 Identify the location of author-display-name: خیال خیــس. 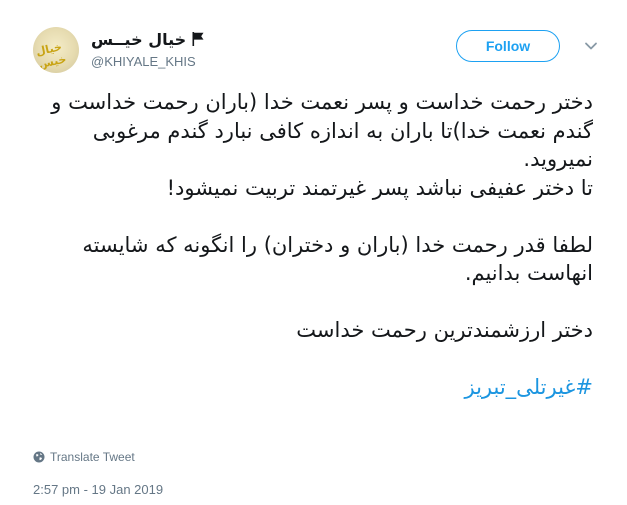
(147, 39).